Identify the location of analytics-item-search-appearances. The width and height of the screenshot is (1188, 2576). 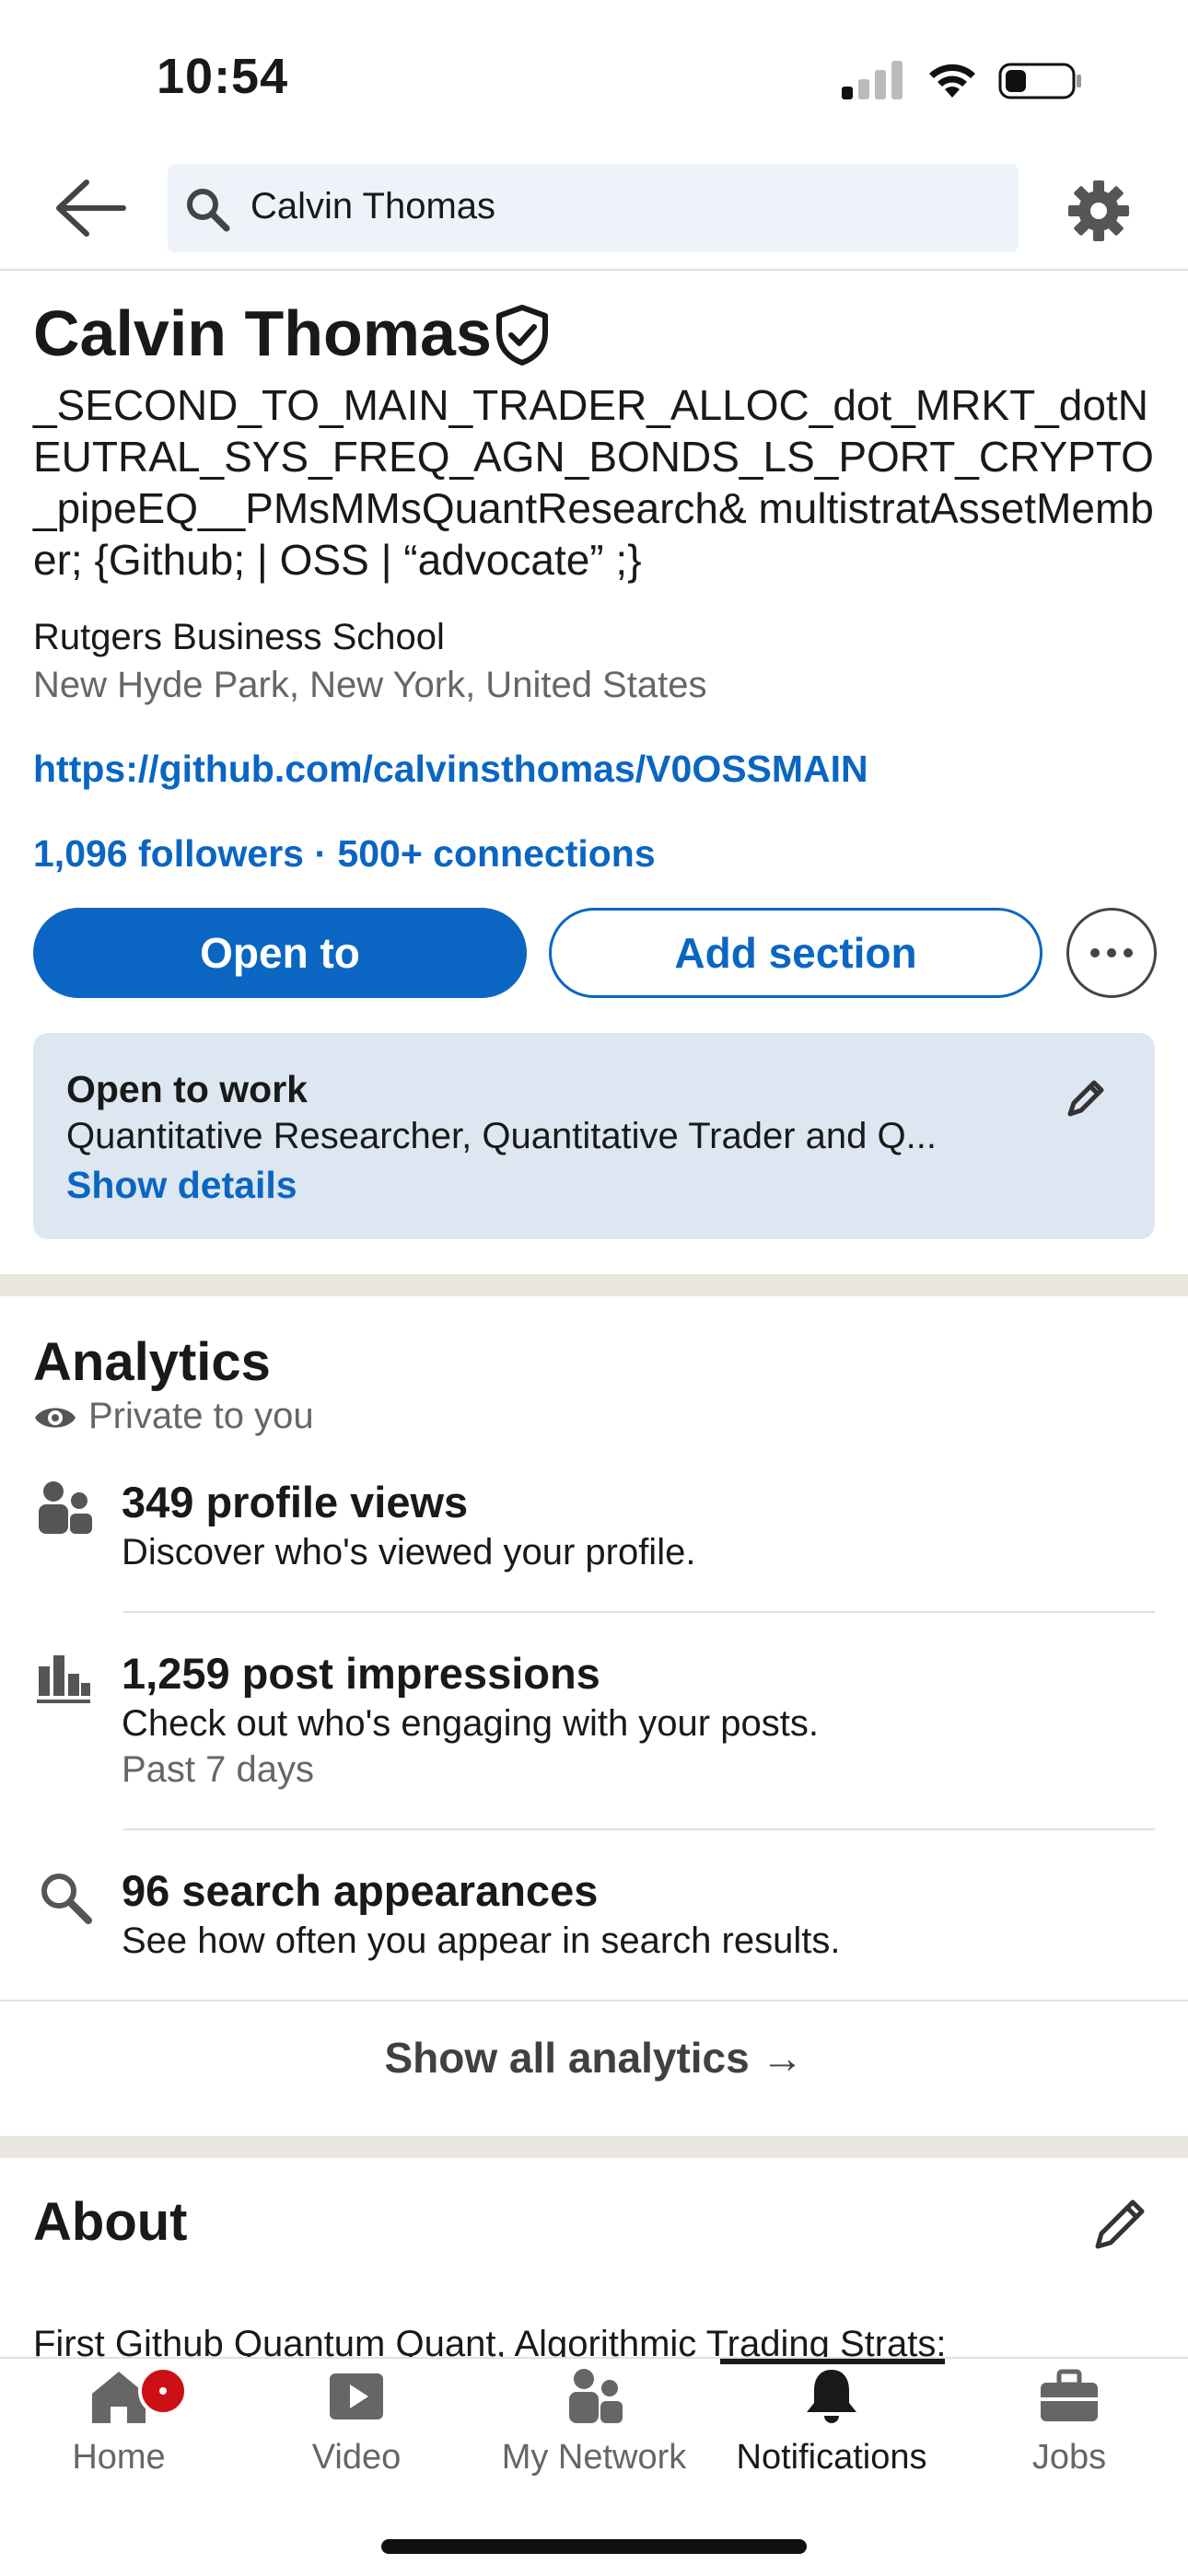
(594, 1916).